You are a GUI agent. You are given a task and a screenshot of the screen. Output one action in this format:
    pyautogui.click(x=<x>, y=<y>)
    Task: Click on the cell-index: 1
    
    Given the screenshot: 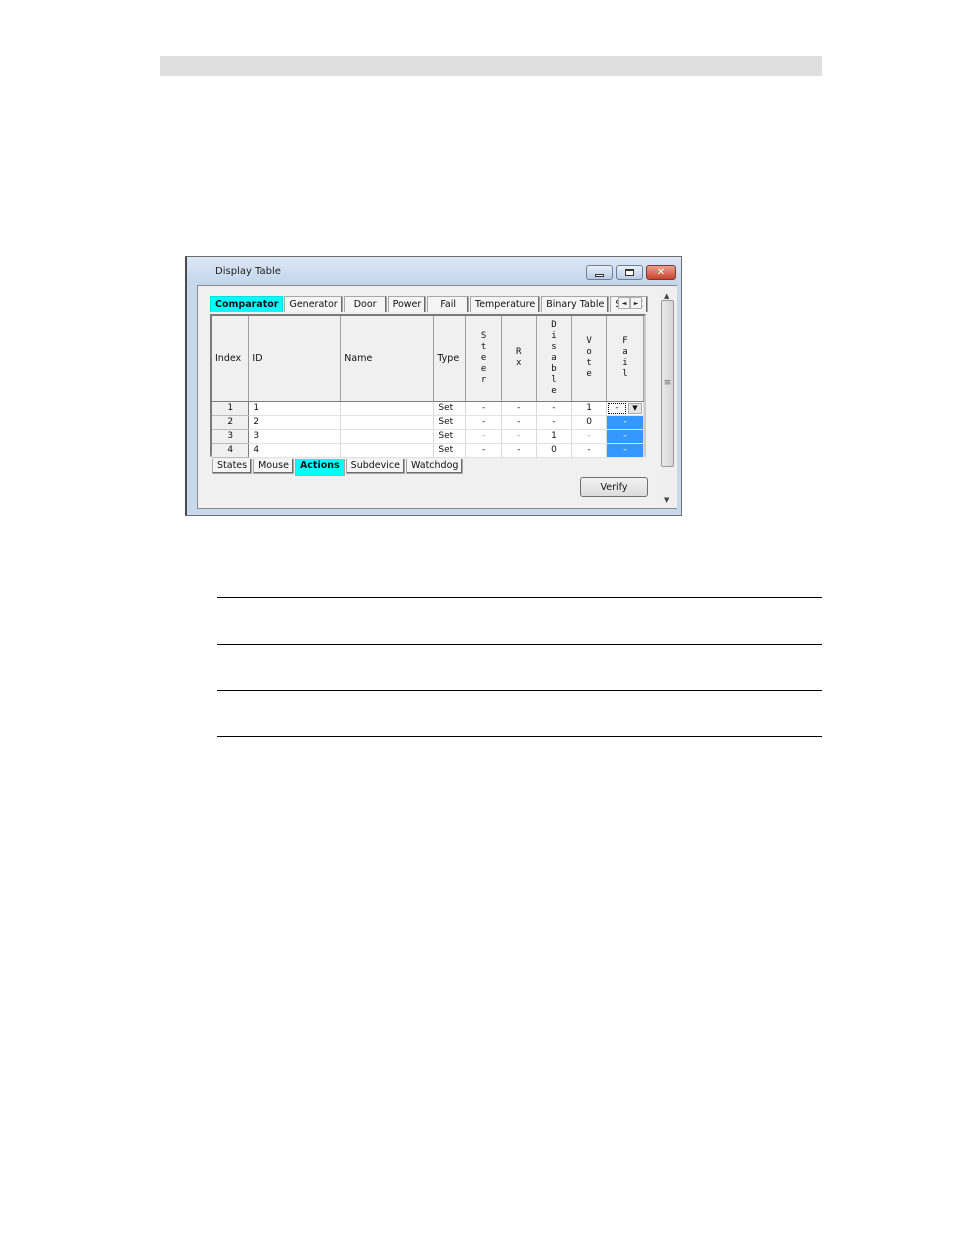 What is the action you would take?
    pyautogui.click(x=231, y=408)
    